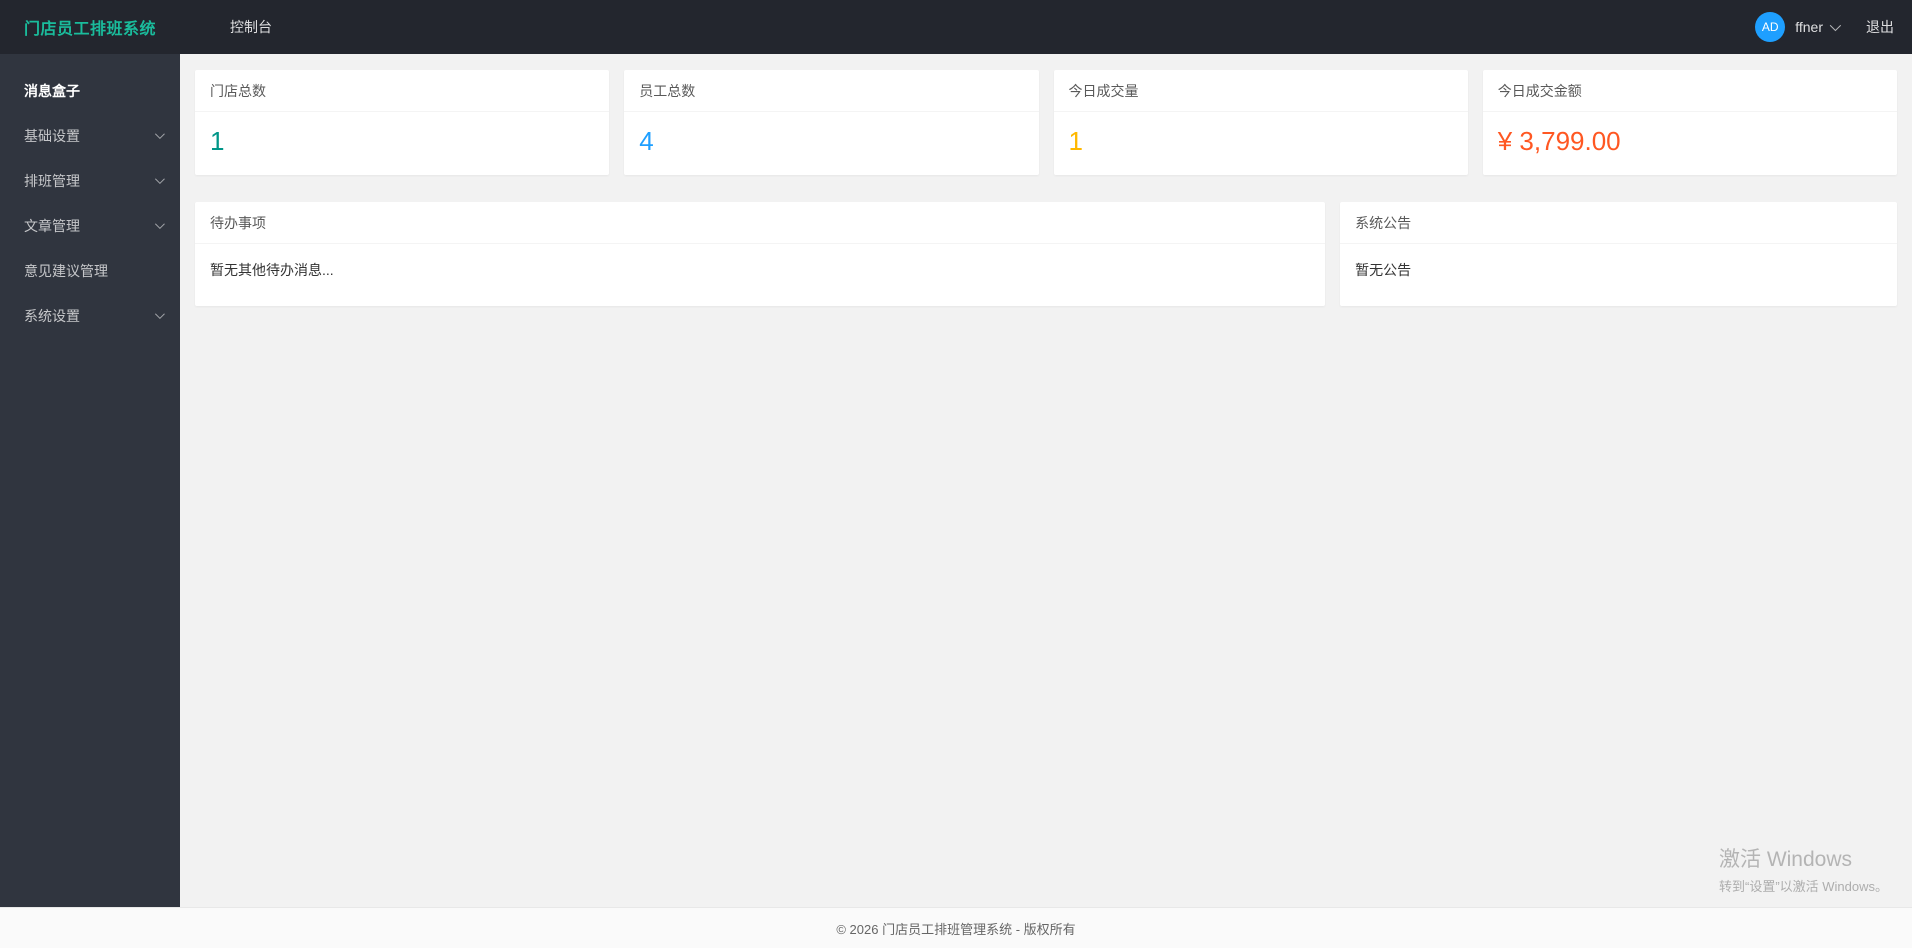 This screenshot has width=1912, height=948. Describe the element at coordinates (52, 180) in the screenshot. I see `sidebar-item-label: 排班管理` at that location.